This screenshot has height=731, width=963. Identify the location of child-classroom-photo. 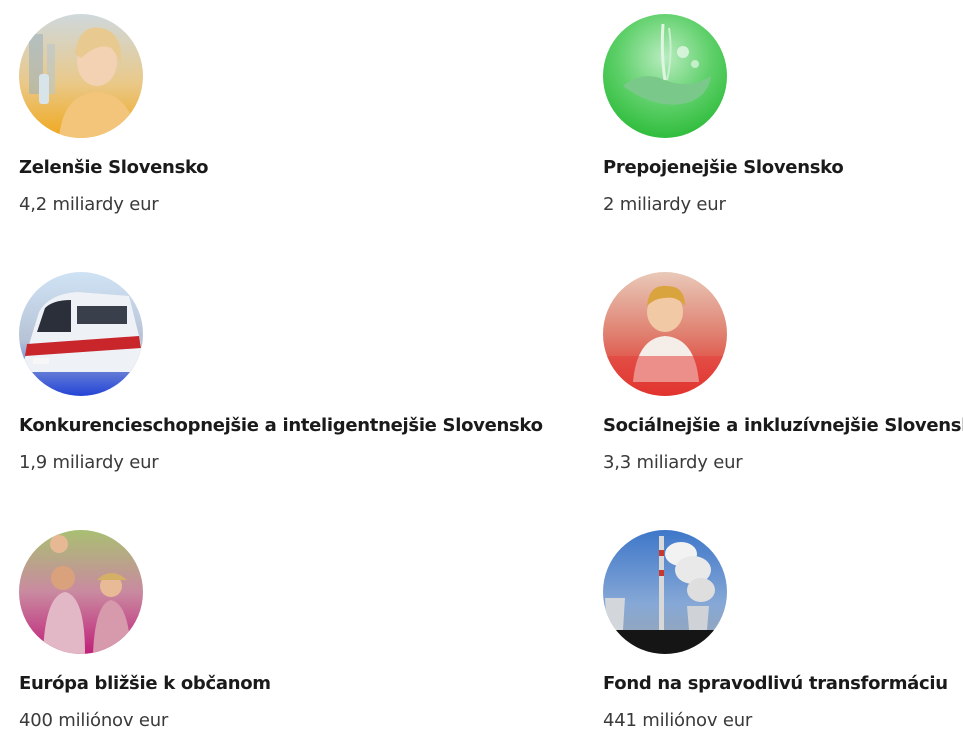
(665, 334).